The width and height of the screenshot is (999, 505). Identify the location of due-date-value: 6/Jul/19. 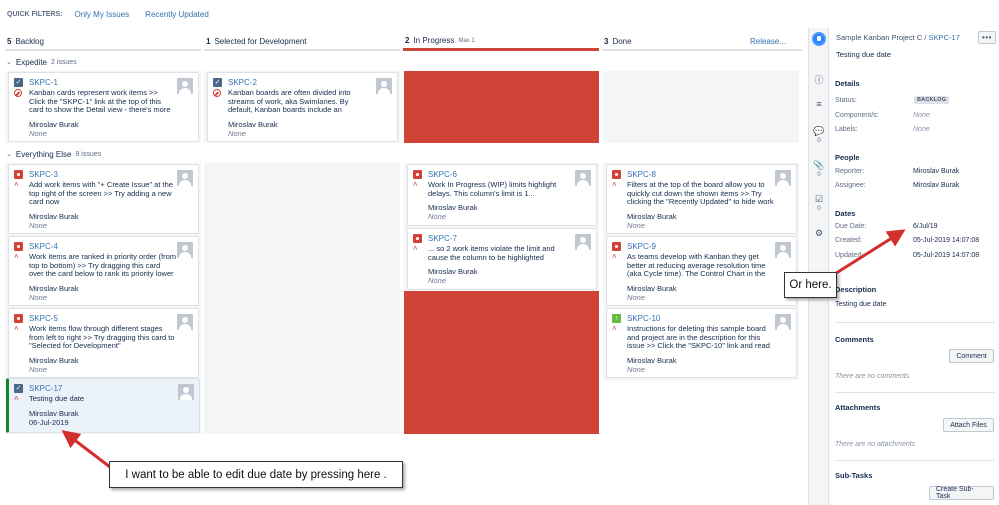
(925, 226).